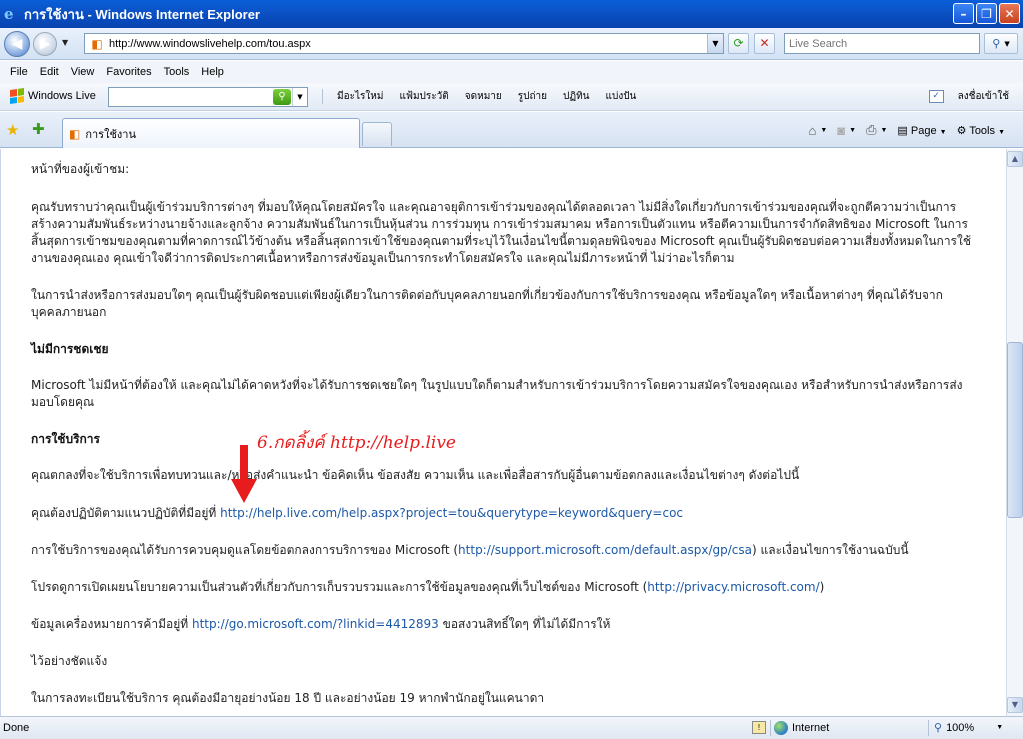 The height and width of the screenshot is (739, 1023). I want to click on menu-help: Help, so click(212, 72).